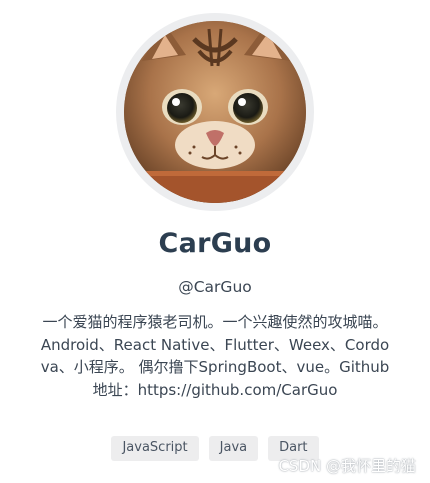 The width and height of the screenshot is (430, 483). Describe the element at coordinates (215, 287) in the screenshot. I see `profile-handle: @CarGuo` at that location.